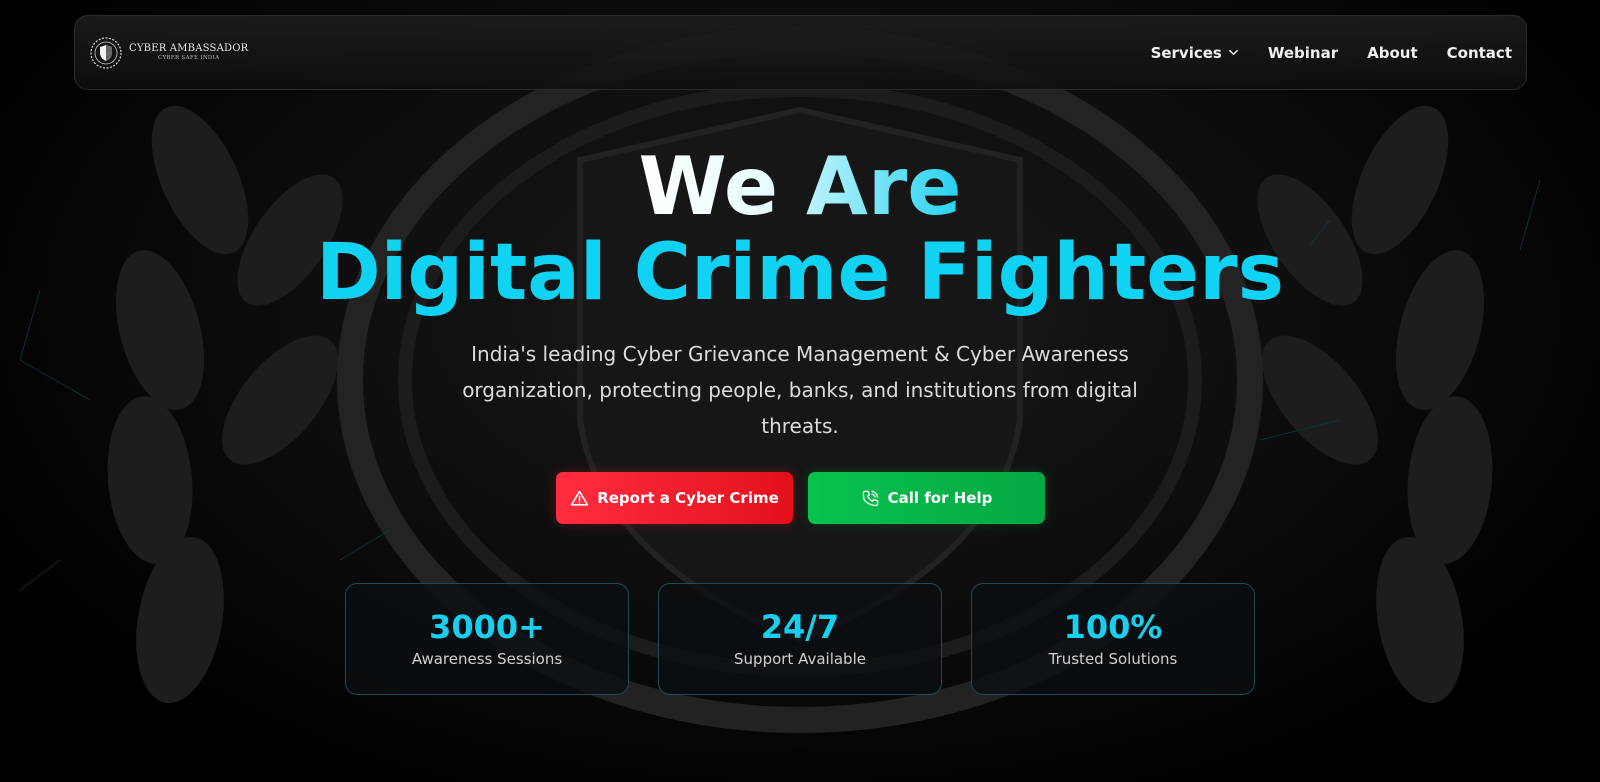 This screenshot has width=1600, height=782. I want to click on stat-value: 3000+, so click(487, 627).